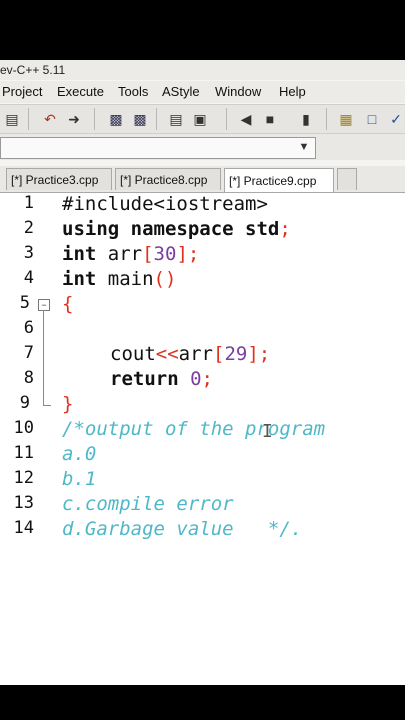 The height and width of the screenshot is (720, 405). I want to click on code-line: 8 return 0;, so click(202, 380).